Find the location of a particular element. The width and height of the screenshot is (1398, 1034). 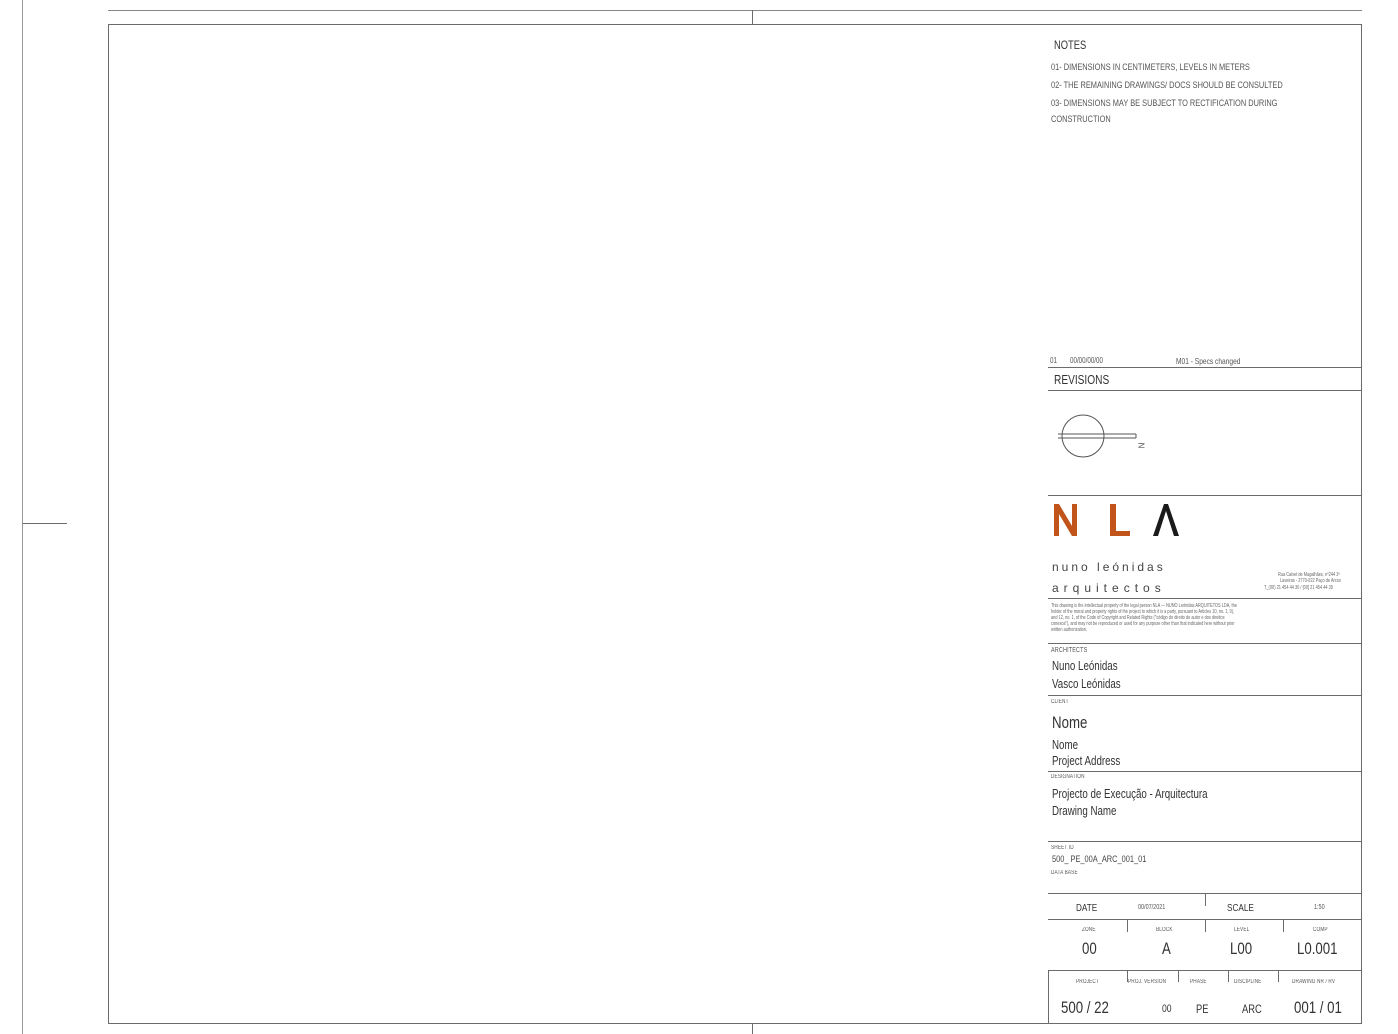

level-value: L00 is located at coordinates (1241, 948).